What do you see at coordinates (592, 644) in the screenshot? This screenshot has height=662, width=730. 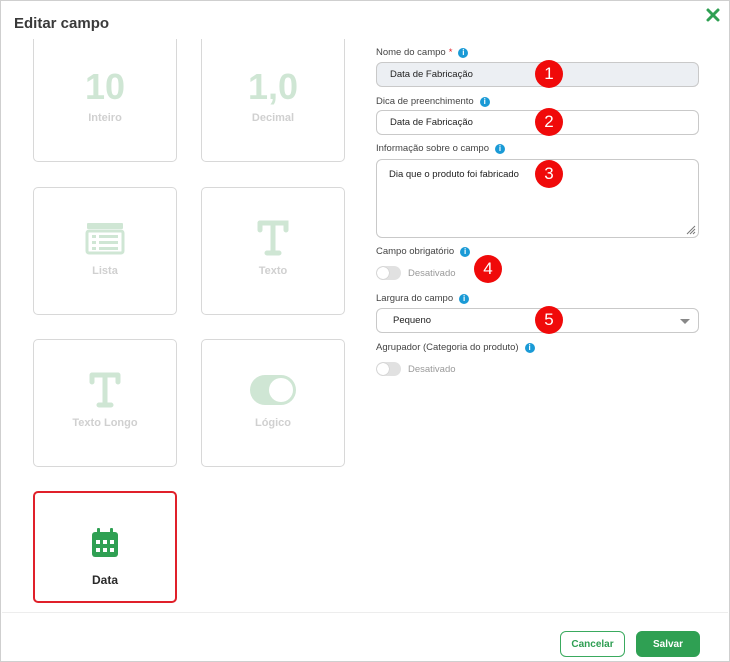 I see `cancel-button: Cancelar` at bounding box center [592, 644].